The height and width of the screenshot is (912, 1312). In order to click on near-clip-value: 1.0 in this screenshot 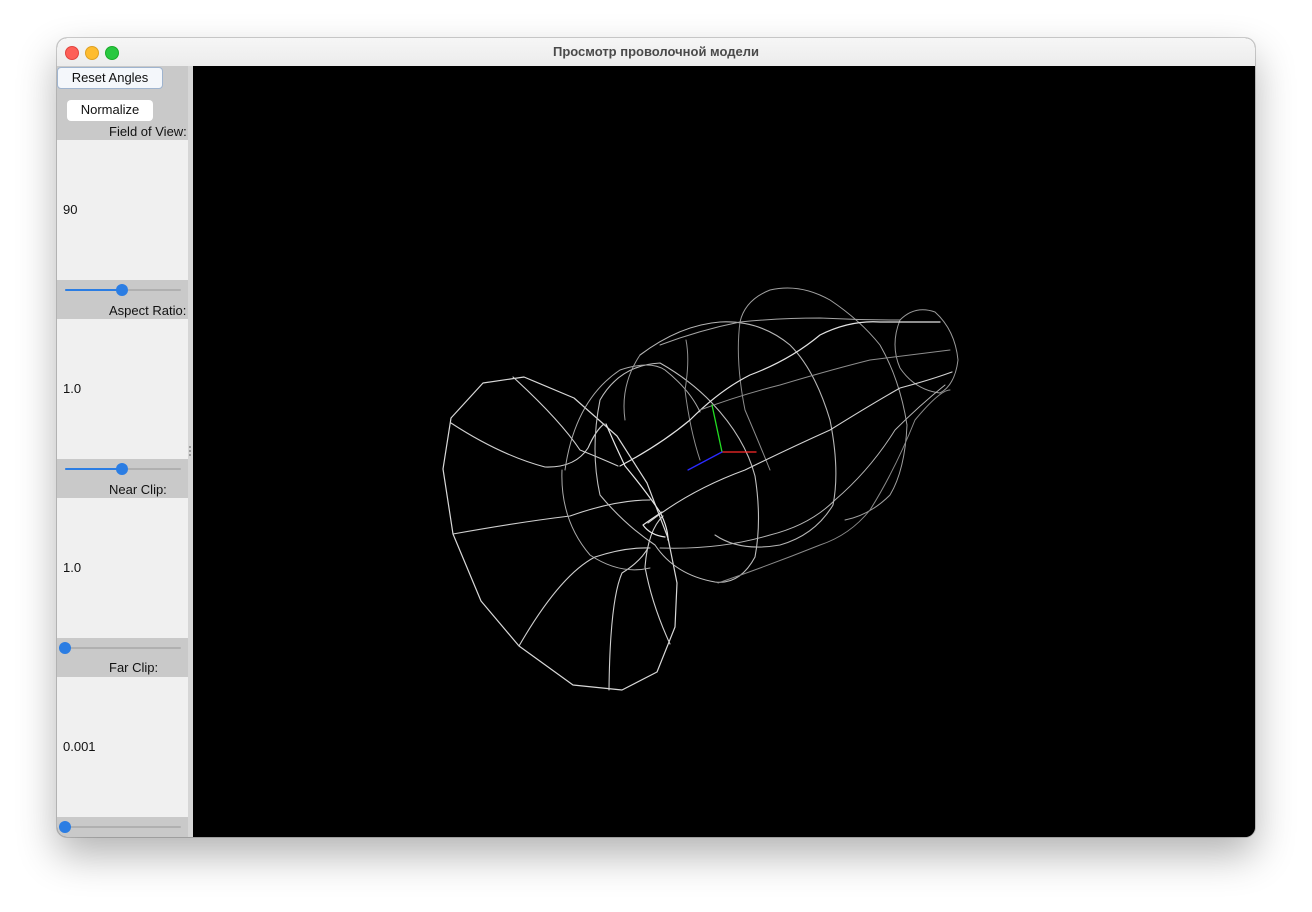, I will do `click(72, 567)`.